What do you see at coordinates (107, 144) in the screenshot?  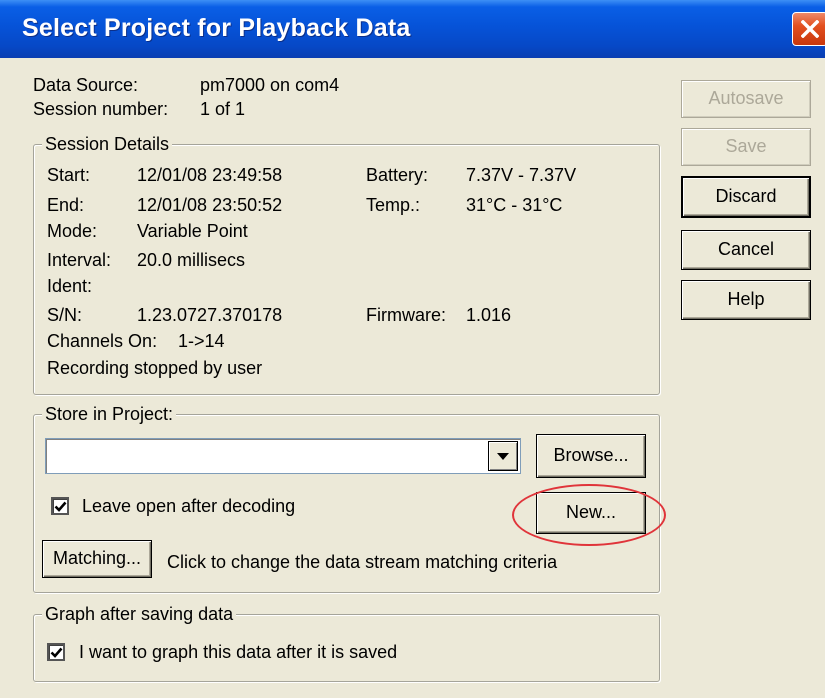 I see `session-details-legend: Session Details` at bounding box center [107, 144].